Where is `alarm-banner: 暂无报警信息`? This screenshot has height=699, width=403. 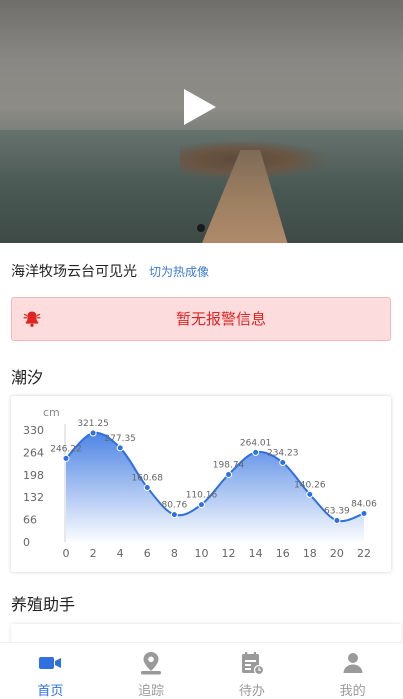 alarm-banner: 暂无报警信息 is located at coordinates (201, 319).